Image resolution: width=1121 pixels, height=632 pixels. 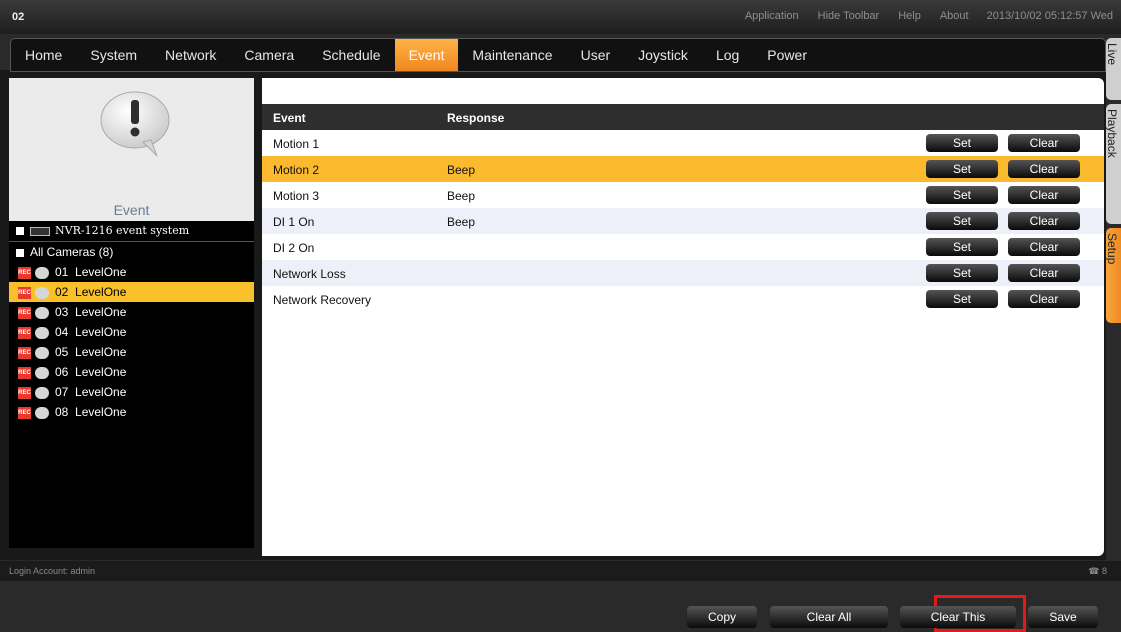 What do you see at coordinates (62, 332) in the screenshot?
I see `camera-number: 04` at bounding box center [62, 332].